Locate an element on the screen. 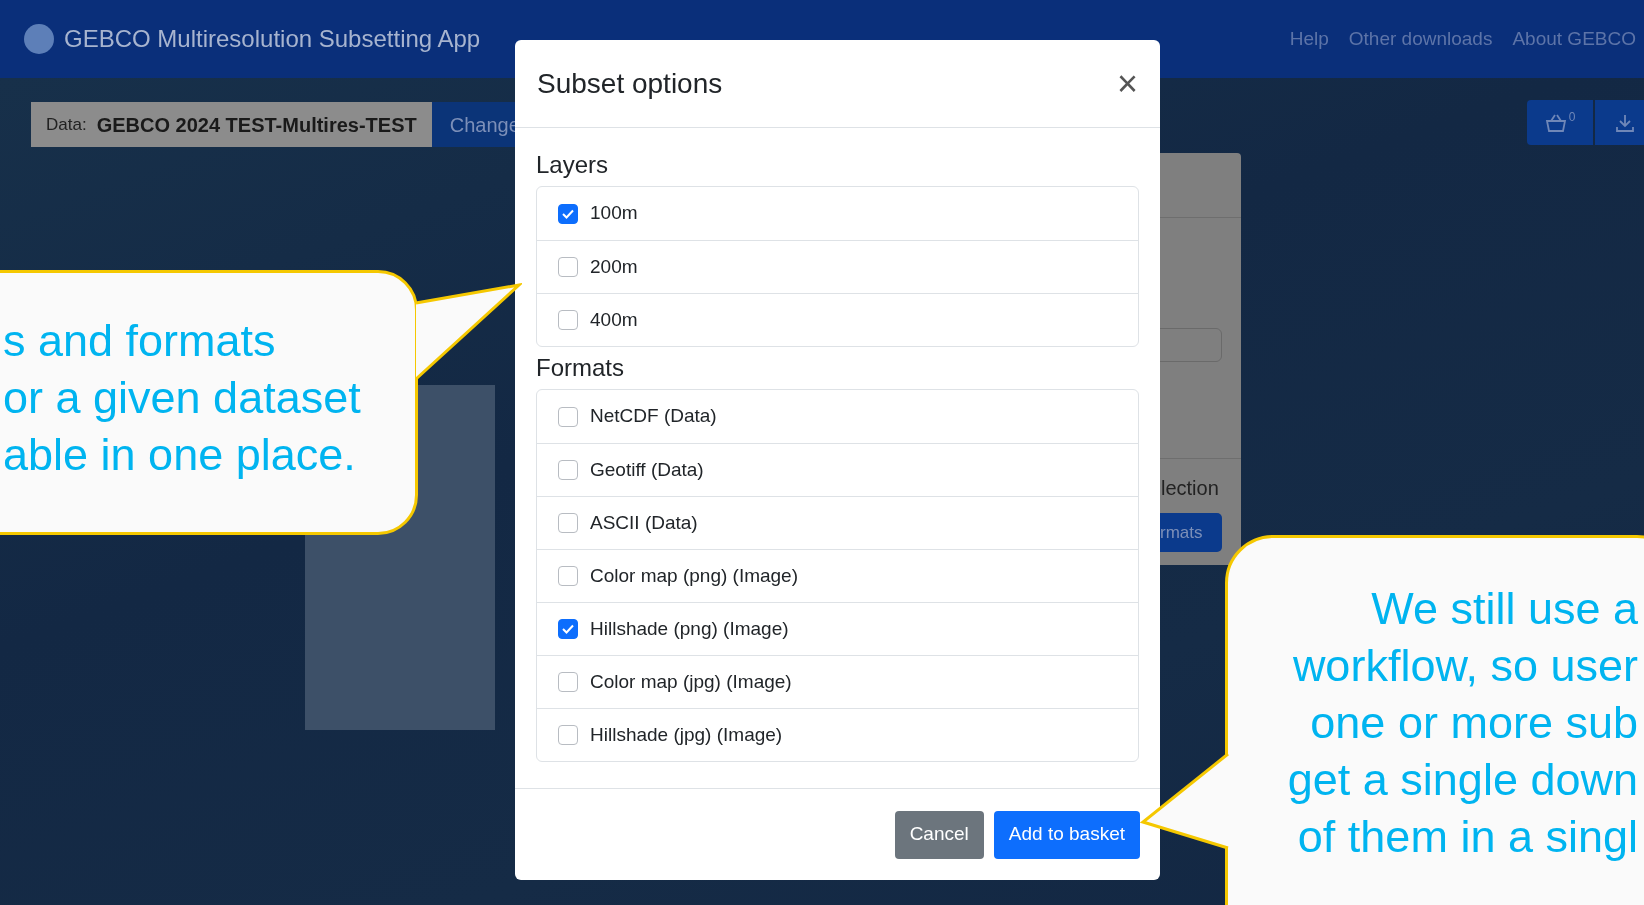  callout-text: one or more sub is located at coordinates (1474, 723).